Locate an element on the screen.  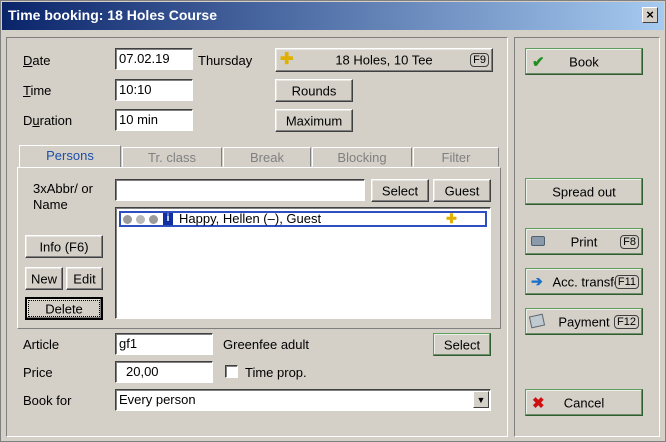
tab-persons: Persons is located at coordinates (70, 156).